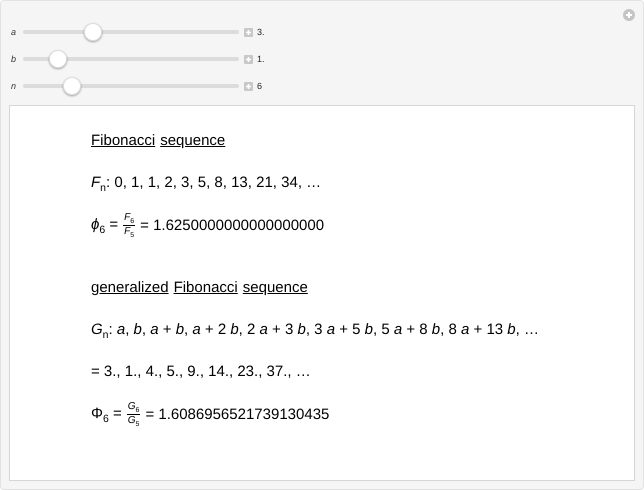  Describe the element at coordinates (261, 59) in the screenshot. I see `slider-value: 1.` at that location.